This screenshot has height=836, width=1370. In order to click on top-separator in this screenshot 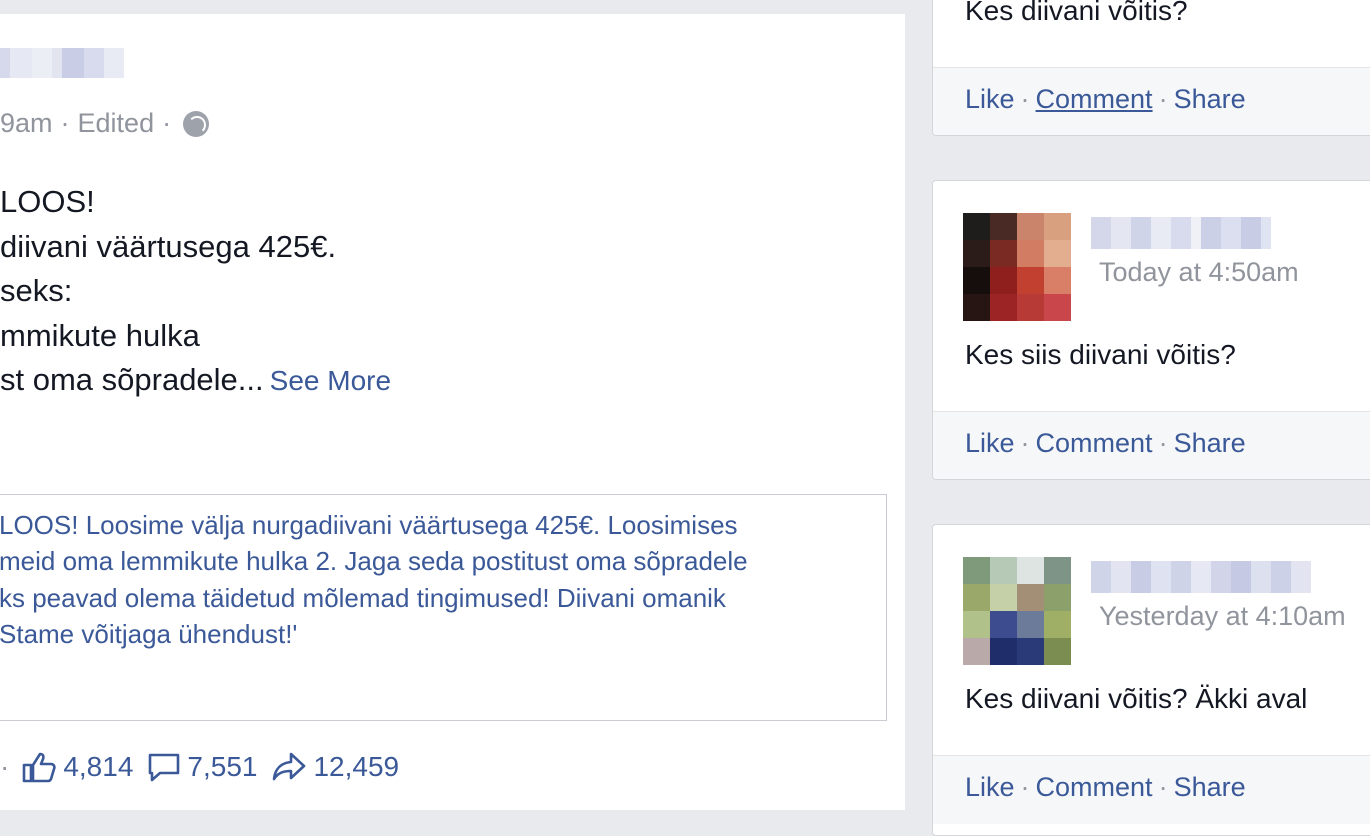, I will do `click(452, 7)`.